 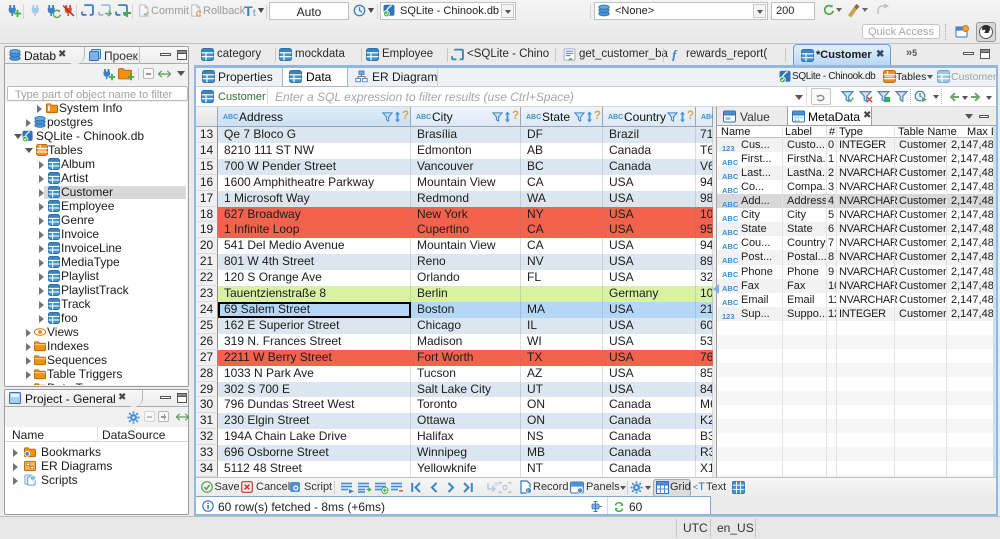 I want to click on svg-text: S, so click(x=34, y=479).